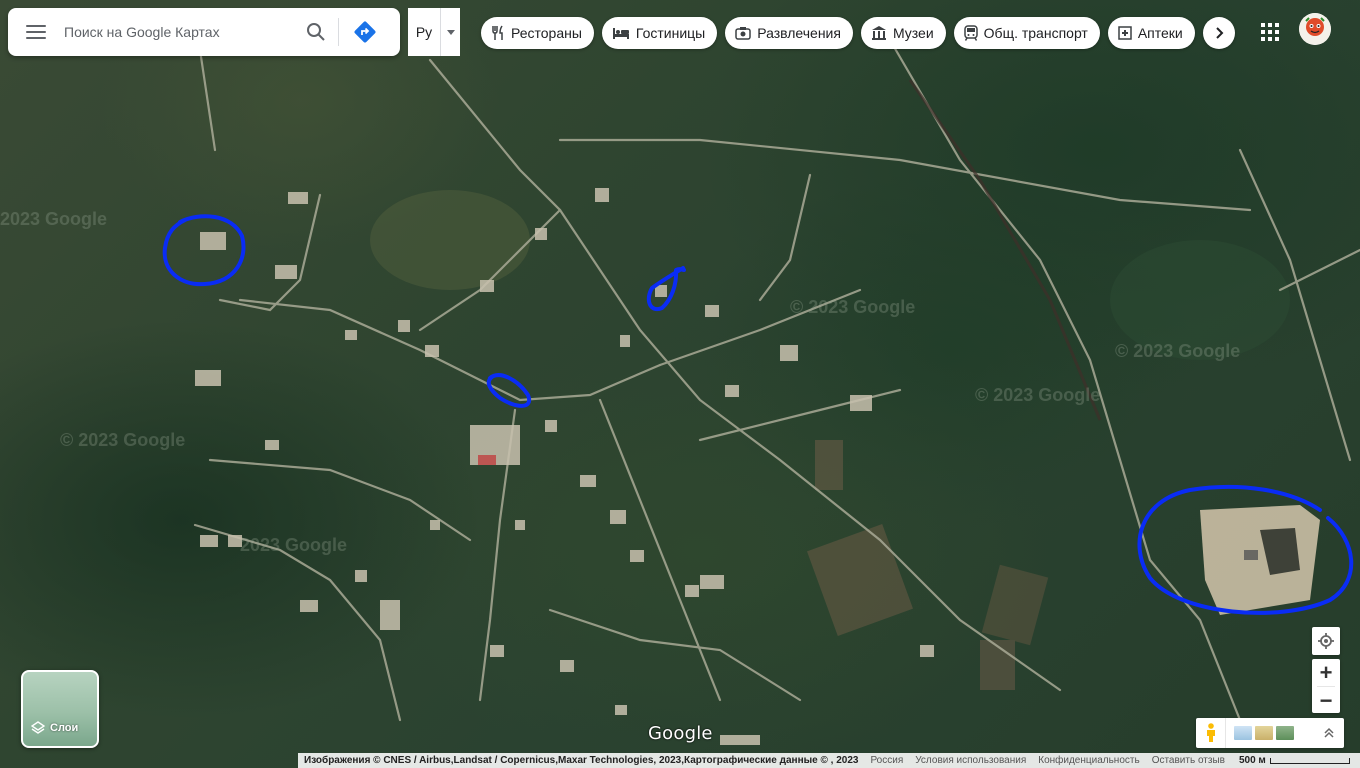  Describe the element at coordinates (799, 33) in the screenshot. I see `chip-label: Развлечения` at that location.